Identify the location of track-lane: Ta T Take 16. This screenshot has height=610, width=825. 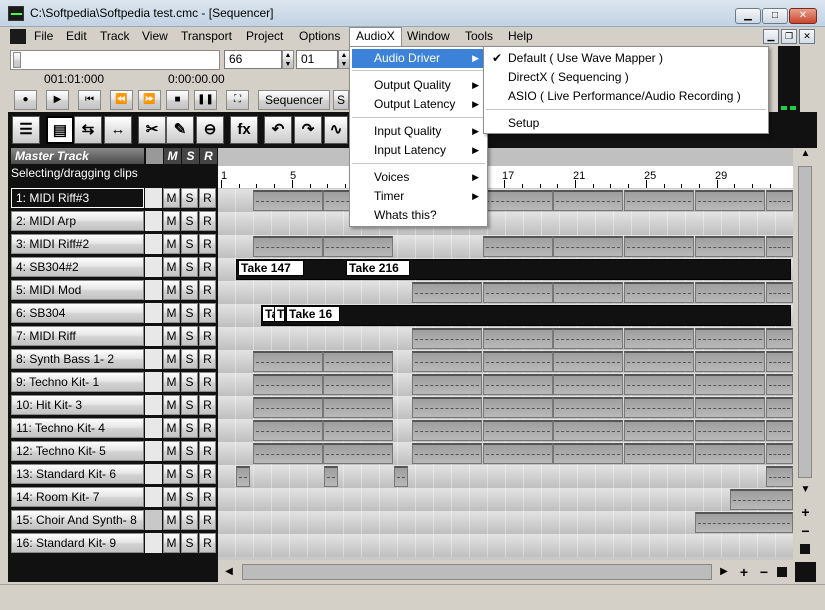
(505, 315).